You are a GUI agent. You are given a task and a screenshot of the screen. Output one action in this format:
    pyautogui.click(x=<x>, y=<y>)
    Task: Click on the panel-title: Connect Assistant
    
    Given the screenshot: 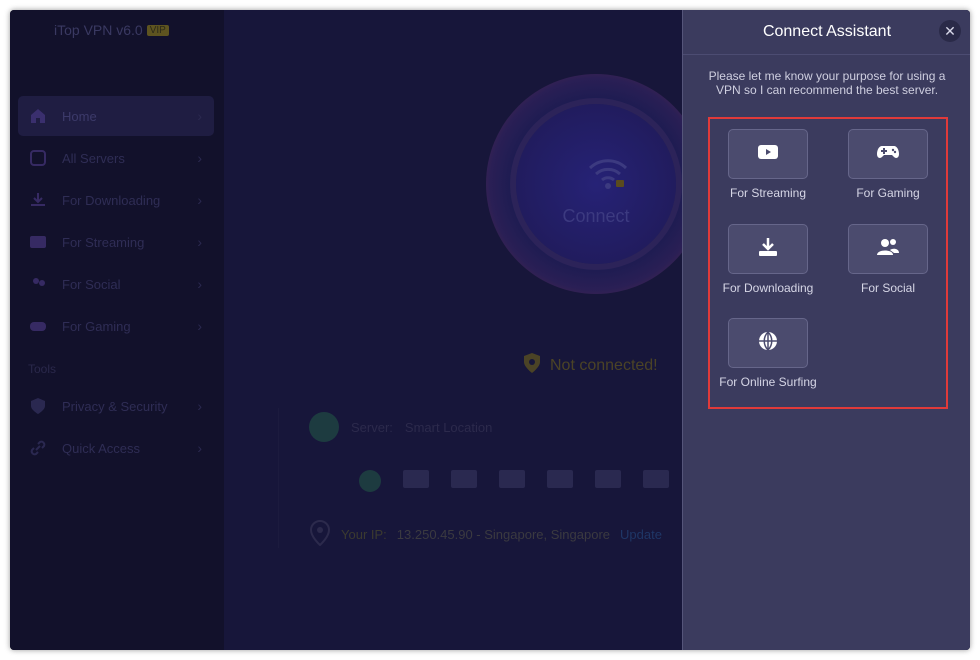 What is the action you would take?
    pyautogui.click(x=827, y=31)
    